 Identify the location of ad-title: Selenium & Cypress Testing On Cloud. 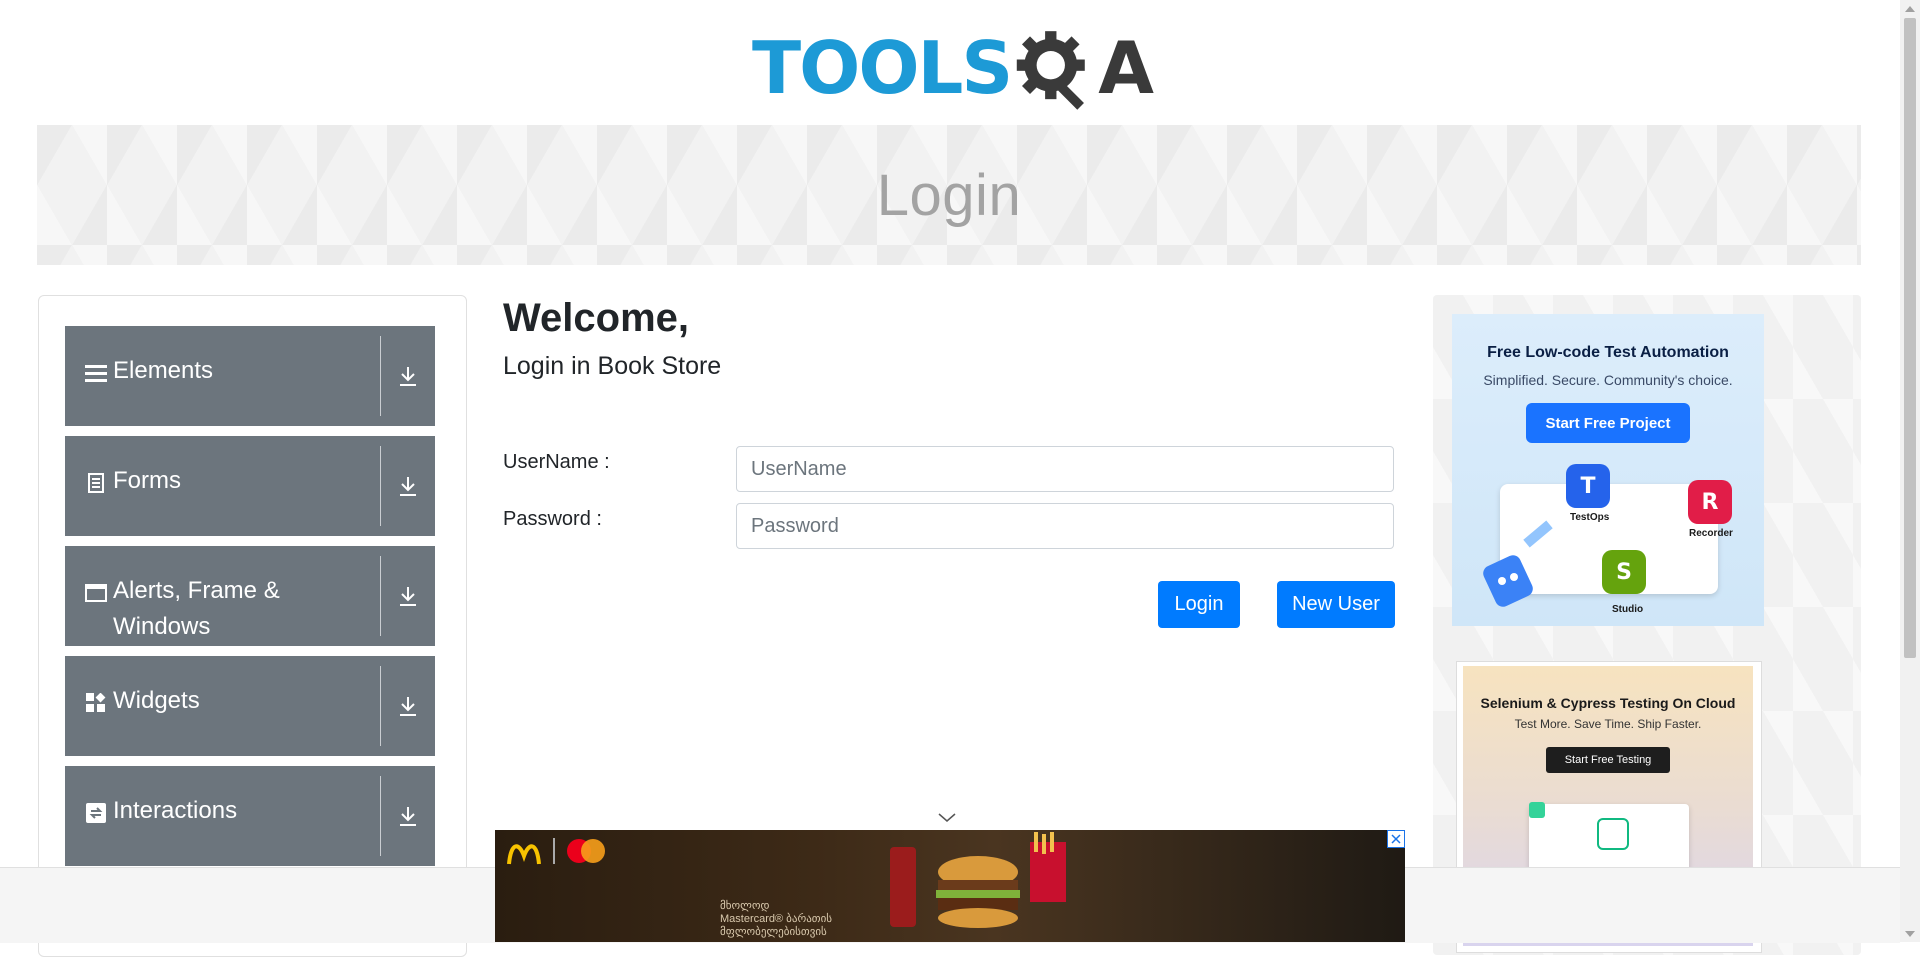
(1608, 703).